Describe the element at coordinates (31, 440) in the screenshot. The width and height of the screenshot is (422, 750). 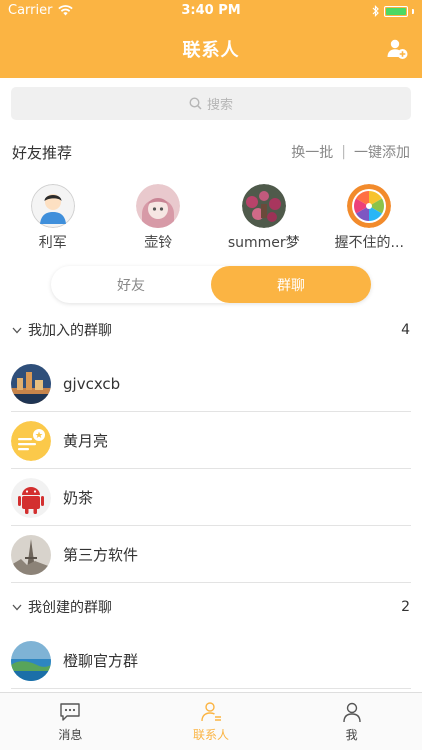
I see `yellow-moon-avatar` at that location.